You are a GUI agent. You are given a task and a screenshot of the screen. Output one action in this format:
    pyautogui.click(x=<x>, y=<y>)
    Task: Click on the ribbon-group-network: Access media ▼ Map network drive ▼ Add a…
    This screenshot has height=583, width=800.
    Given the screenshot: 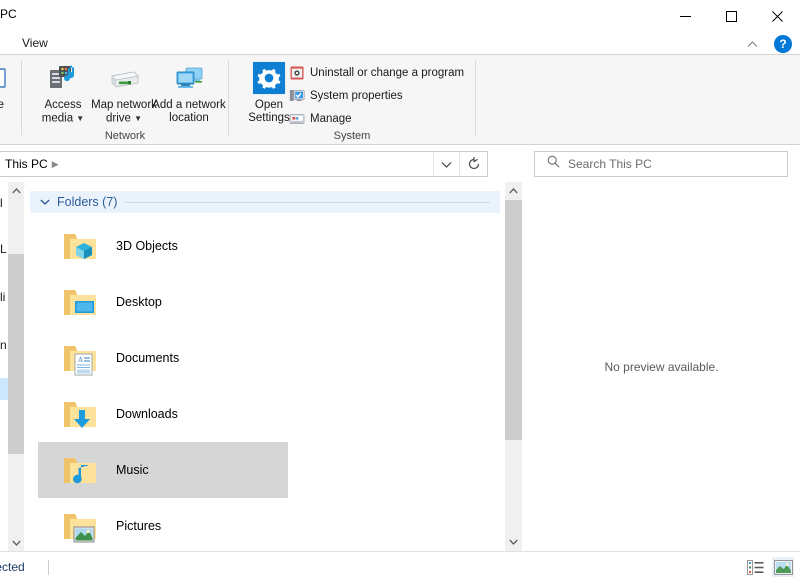 What is the action you would take?
    pyautogui.click(x=125, y=99)
    